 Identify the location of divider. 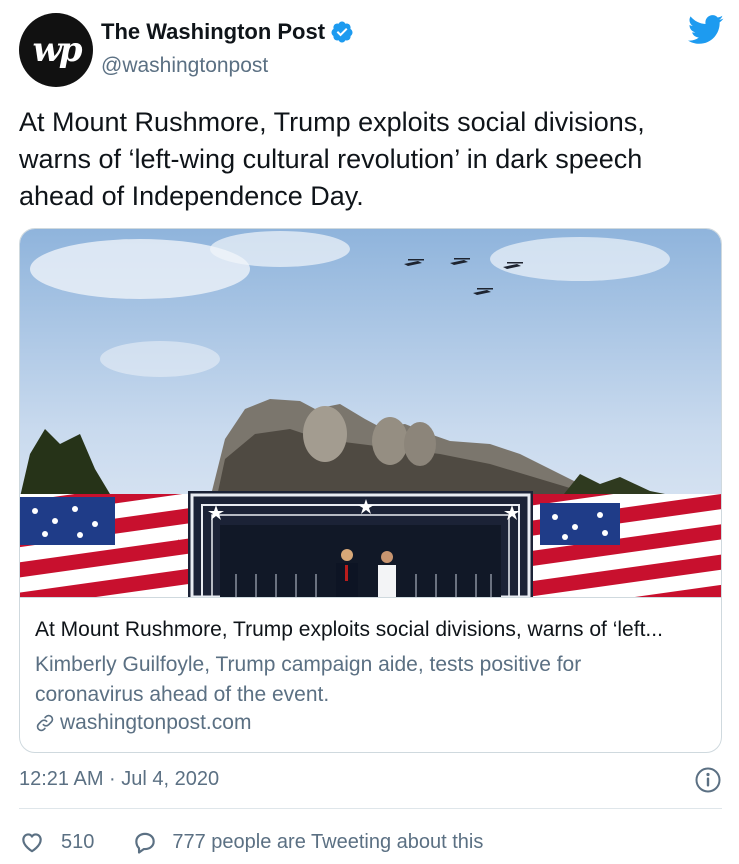
(370, 808).